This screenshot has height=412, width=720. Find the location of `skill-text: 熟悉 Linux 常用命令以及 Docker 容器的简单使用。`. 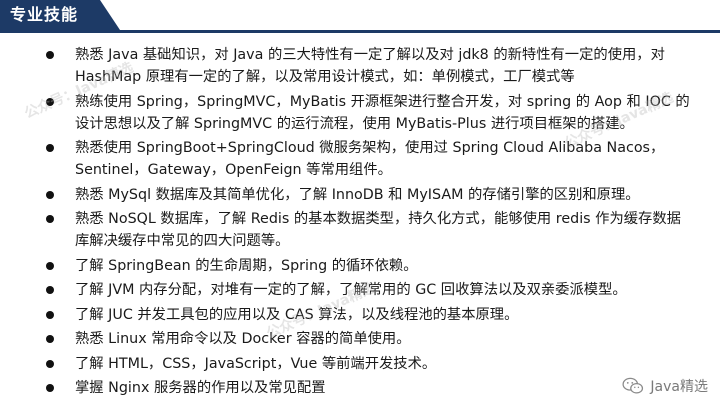

skill-text: 熟悉 Linux 常用命令以及 Docker 容器的简单使用。 is located at coordinates (243, 339).